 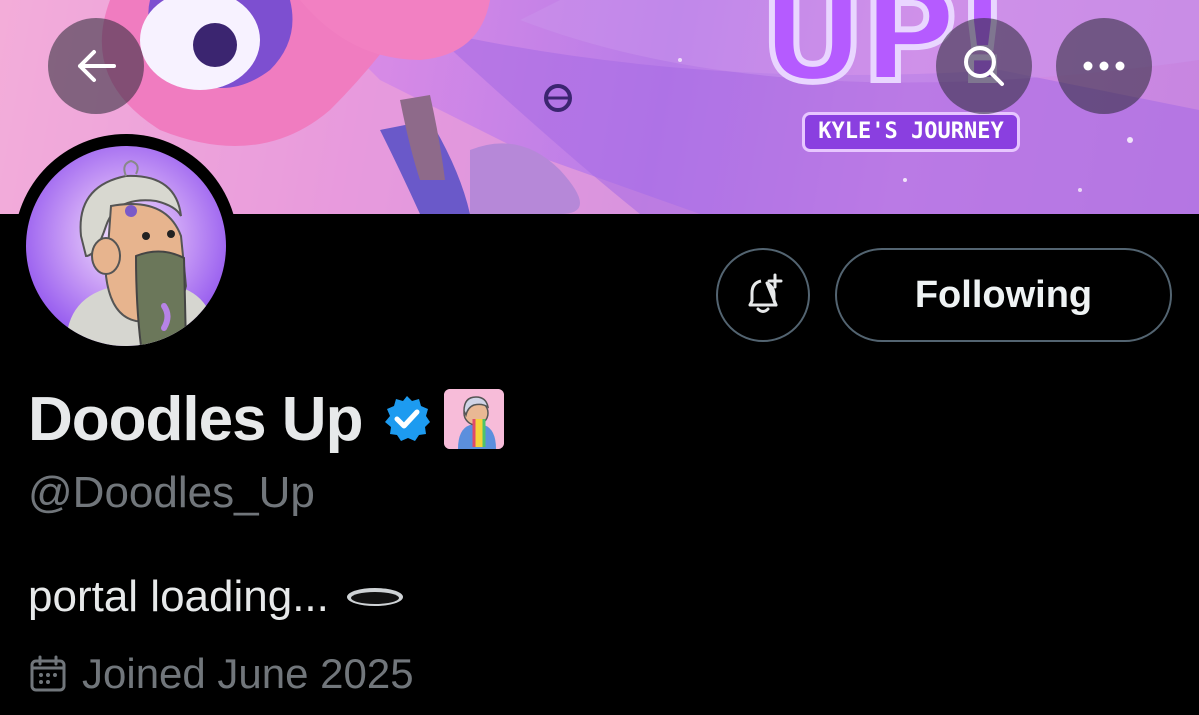 I want to click on bell-plus-icon, so click(x=765, y=293).